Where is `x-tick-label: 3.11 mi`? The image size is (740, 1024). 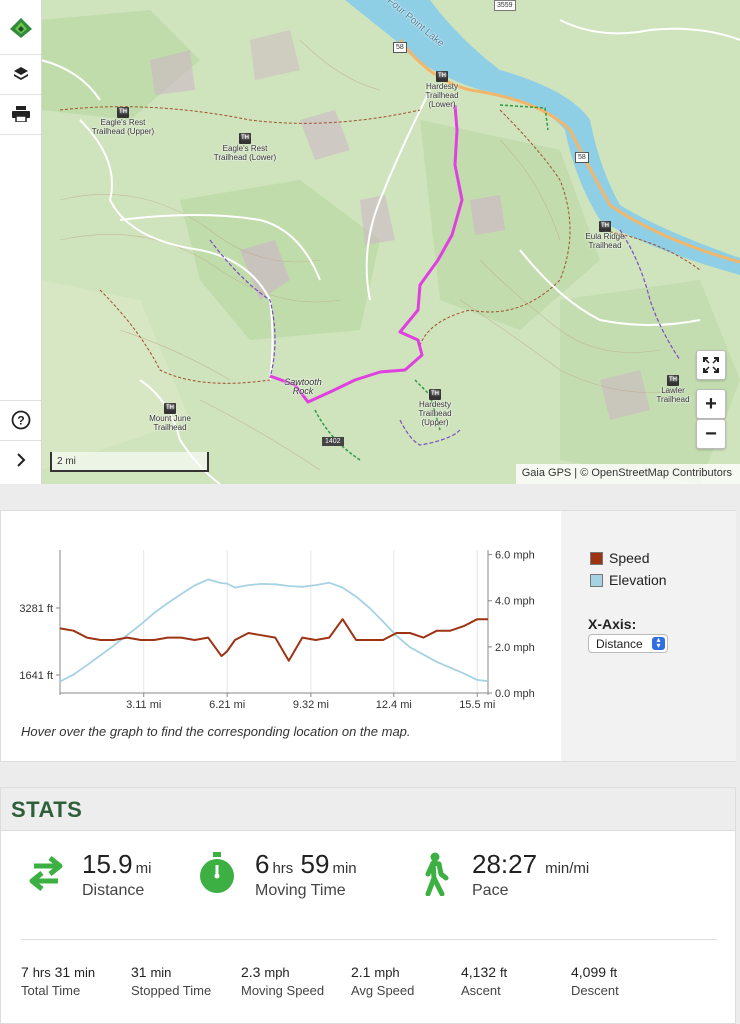 x-tick-label: 3.11 mi is located at coordinates (143, 705).